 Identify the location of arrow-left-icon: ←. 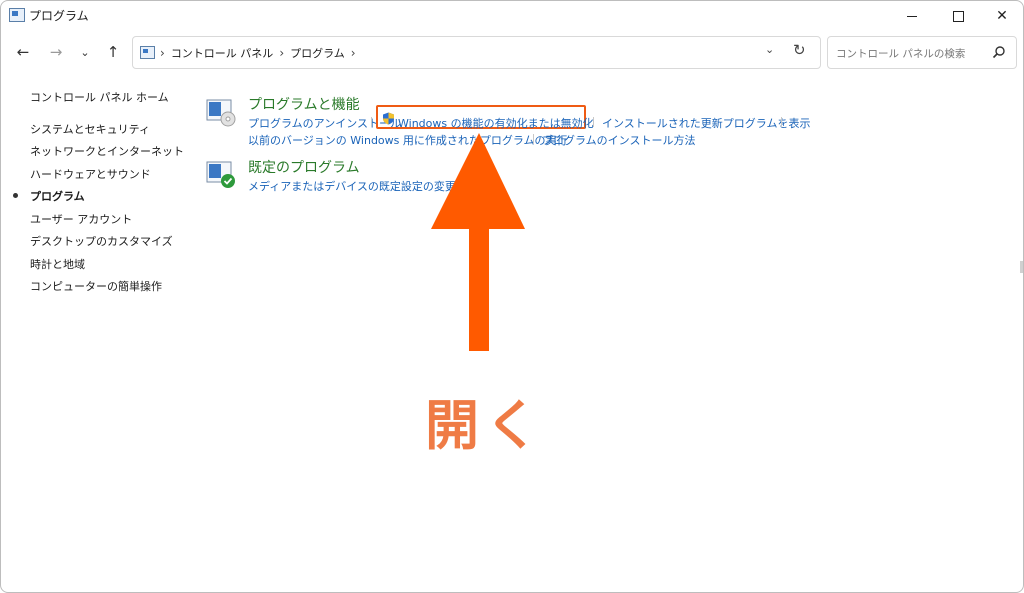
(23, 52).